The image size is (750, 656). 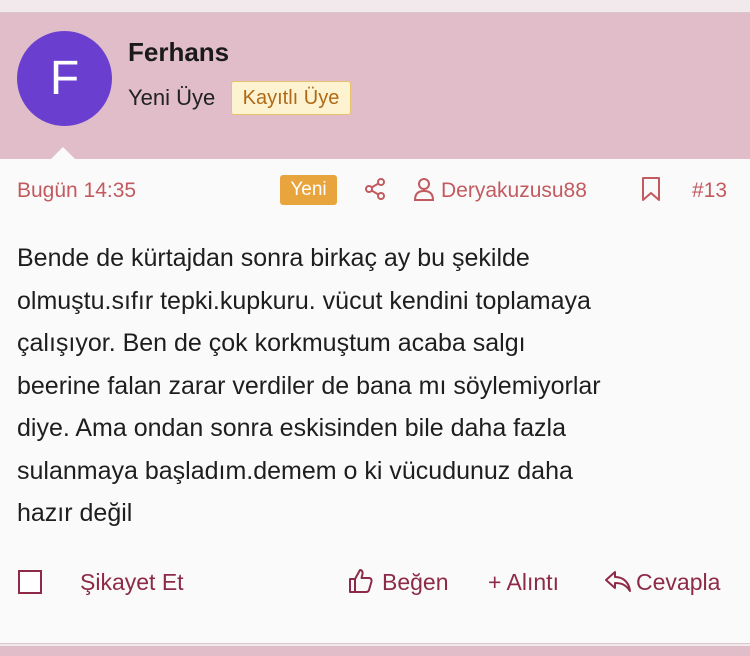 What do you see at coordinates (514, 191) in the screenshot?
I see `quoted-author-link: Deryakuzusu88` at bounding box center [514, 191].